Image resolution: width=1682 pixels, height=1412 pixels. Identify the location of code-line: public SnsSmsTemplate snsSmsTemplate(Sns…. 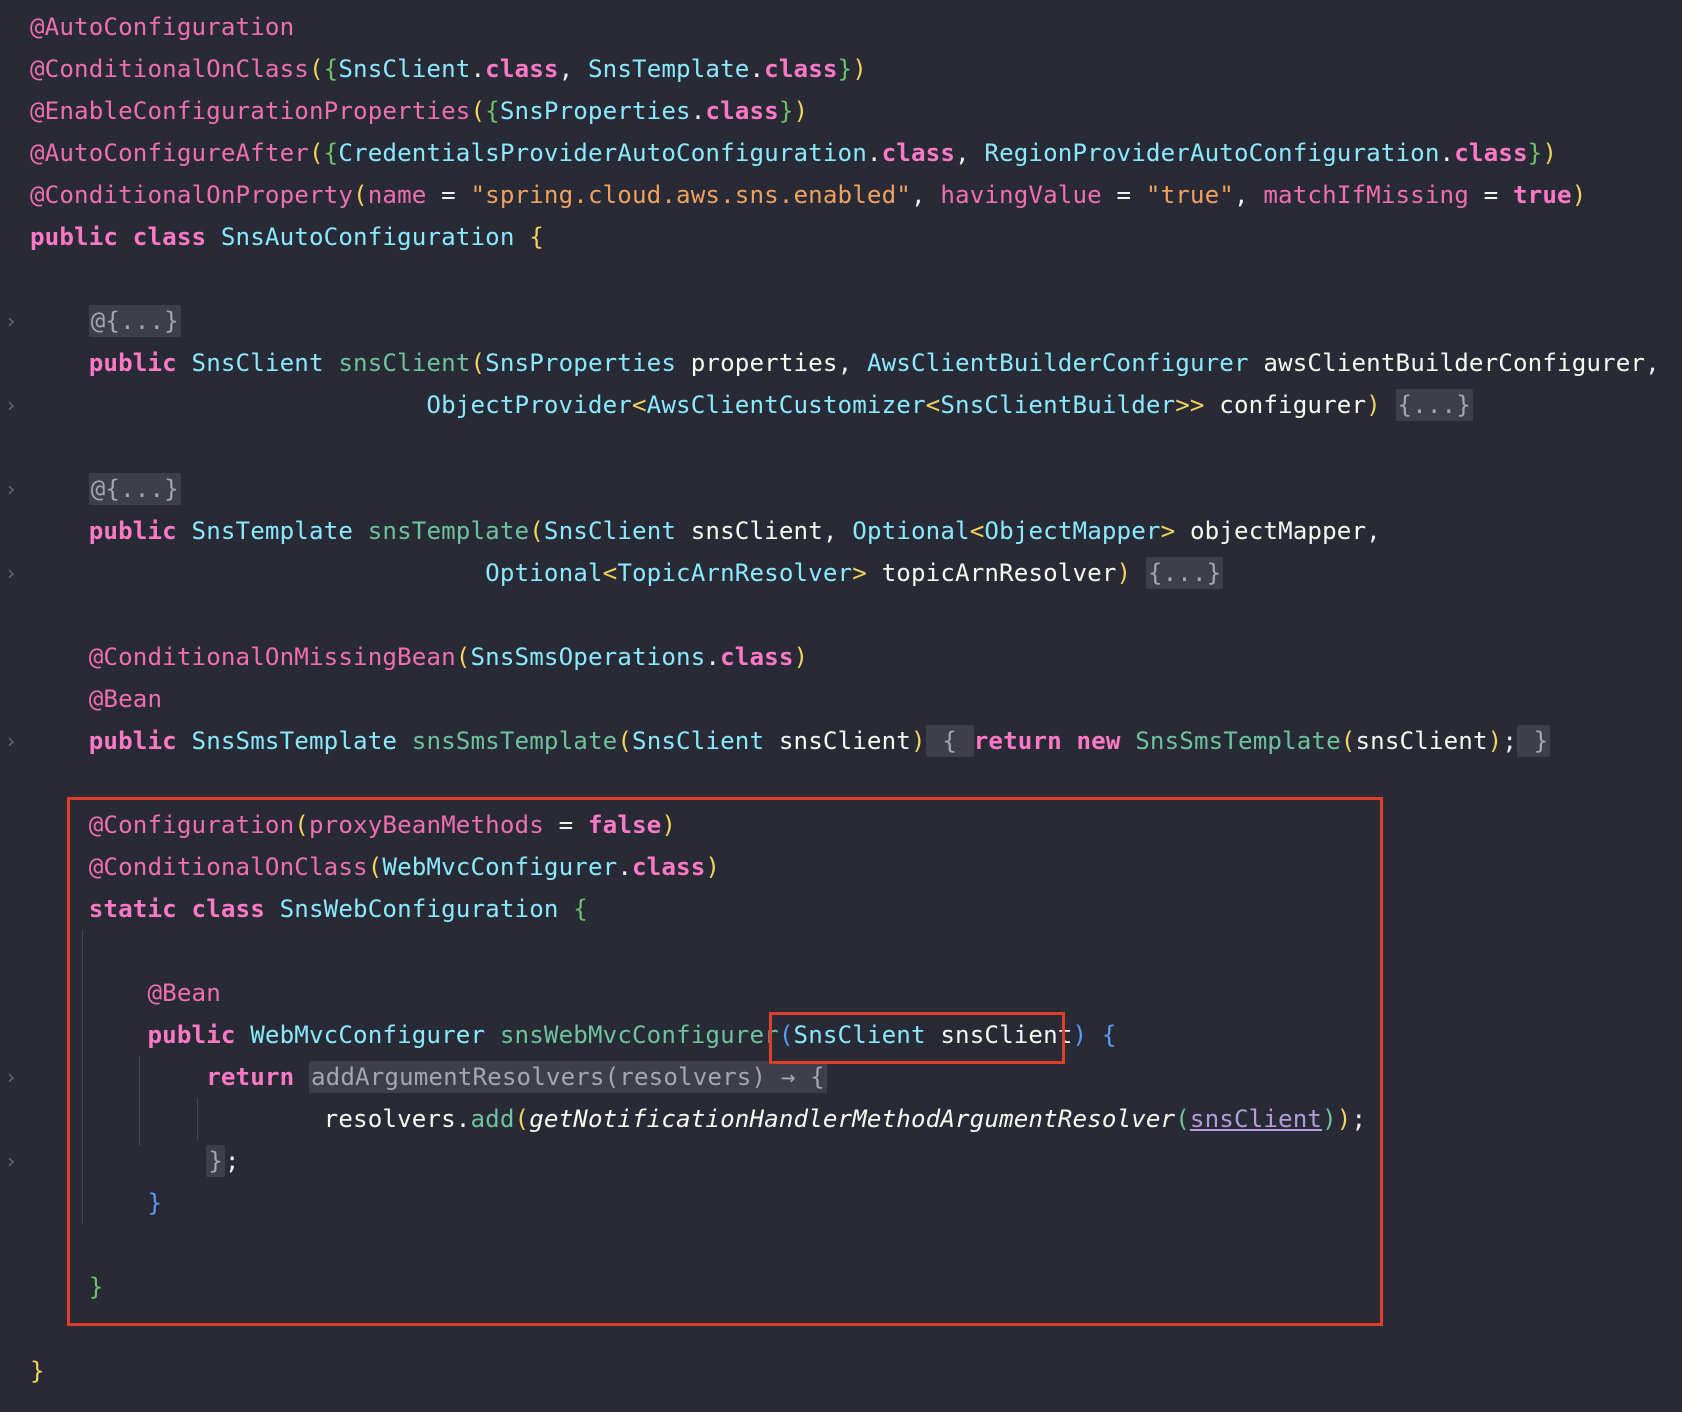
(790, 741).